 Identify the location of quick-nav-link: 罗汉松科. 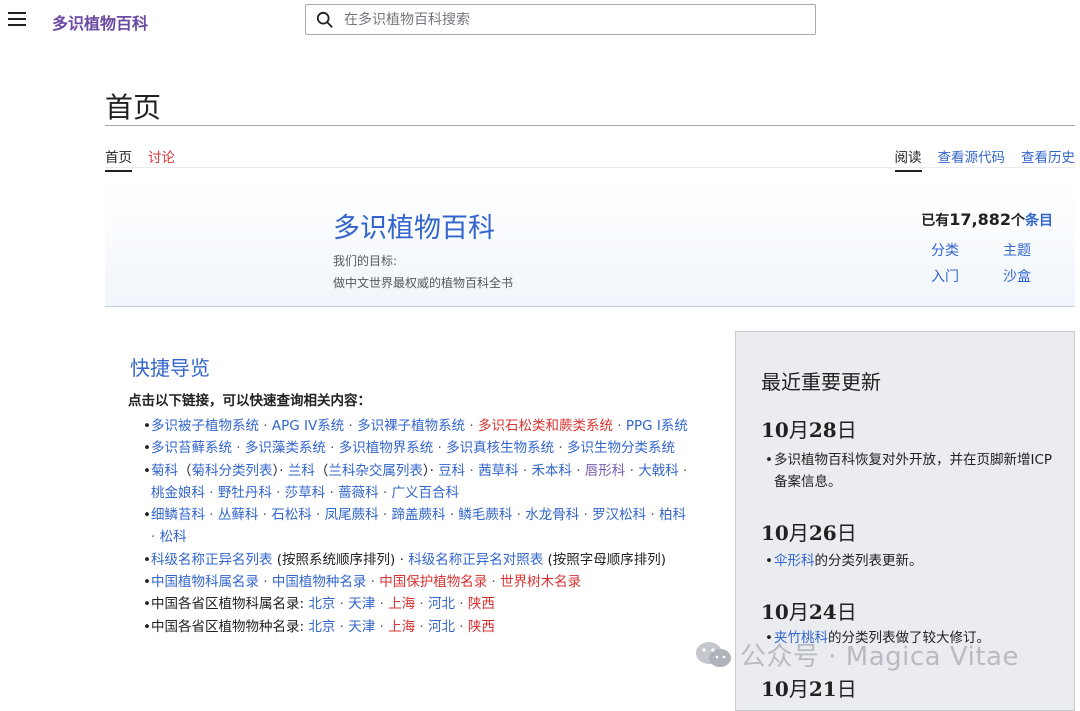
(619, 515).